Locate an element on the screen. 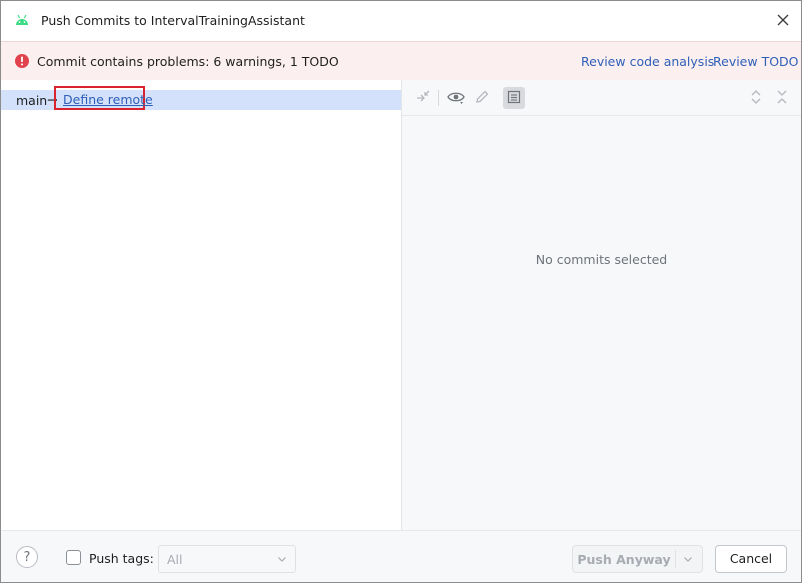 The height and width of the screenshot is (583, 802). push-tags-checkbox is located at coordinates (73, 557).